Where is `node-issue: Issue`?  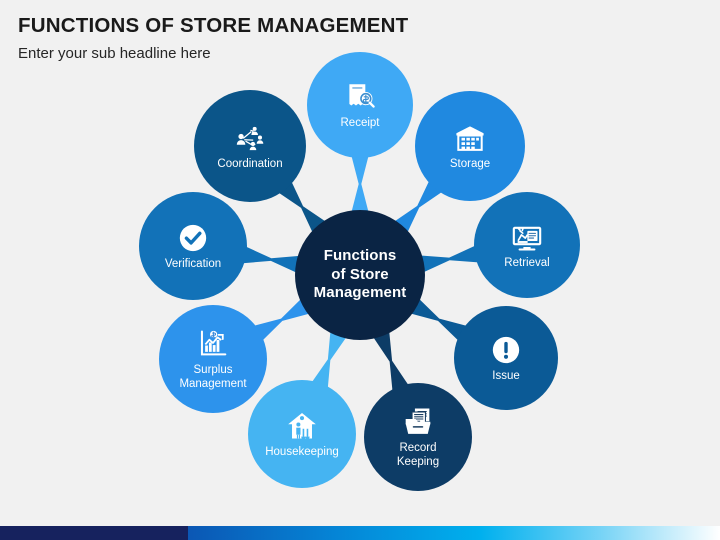
node-issue: Issue is located at coordinates (506, 358).